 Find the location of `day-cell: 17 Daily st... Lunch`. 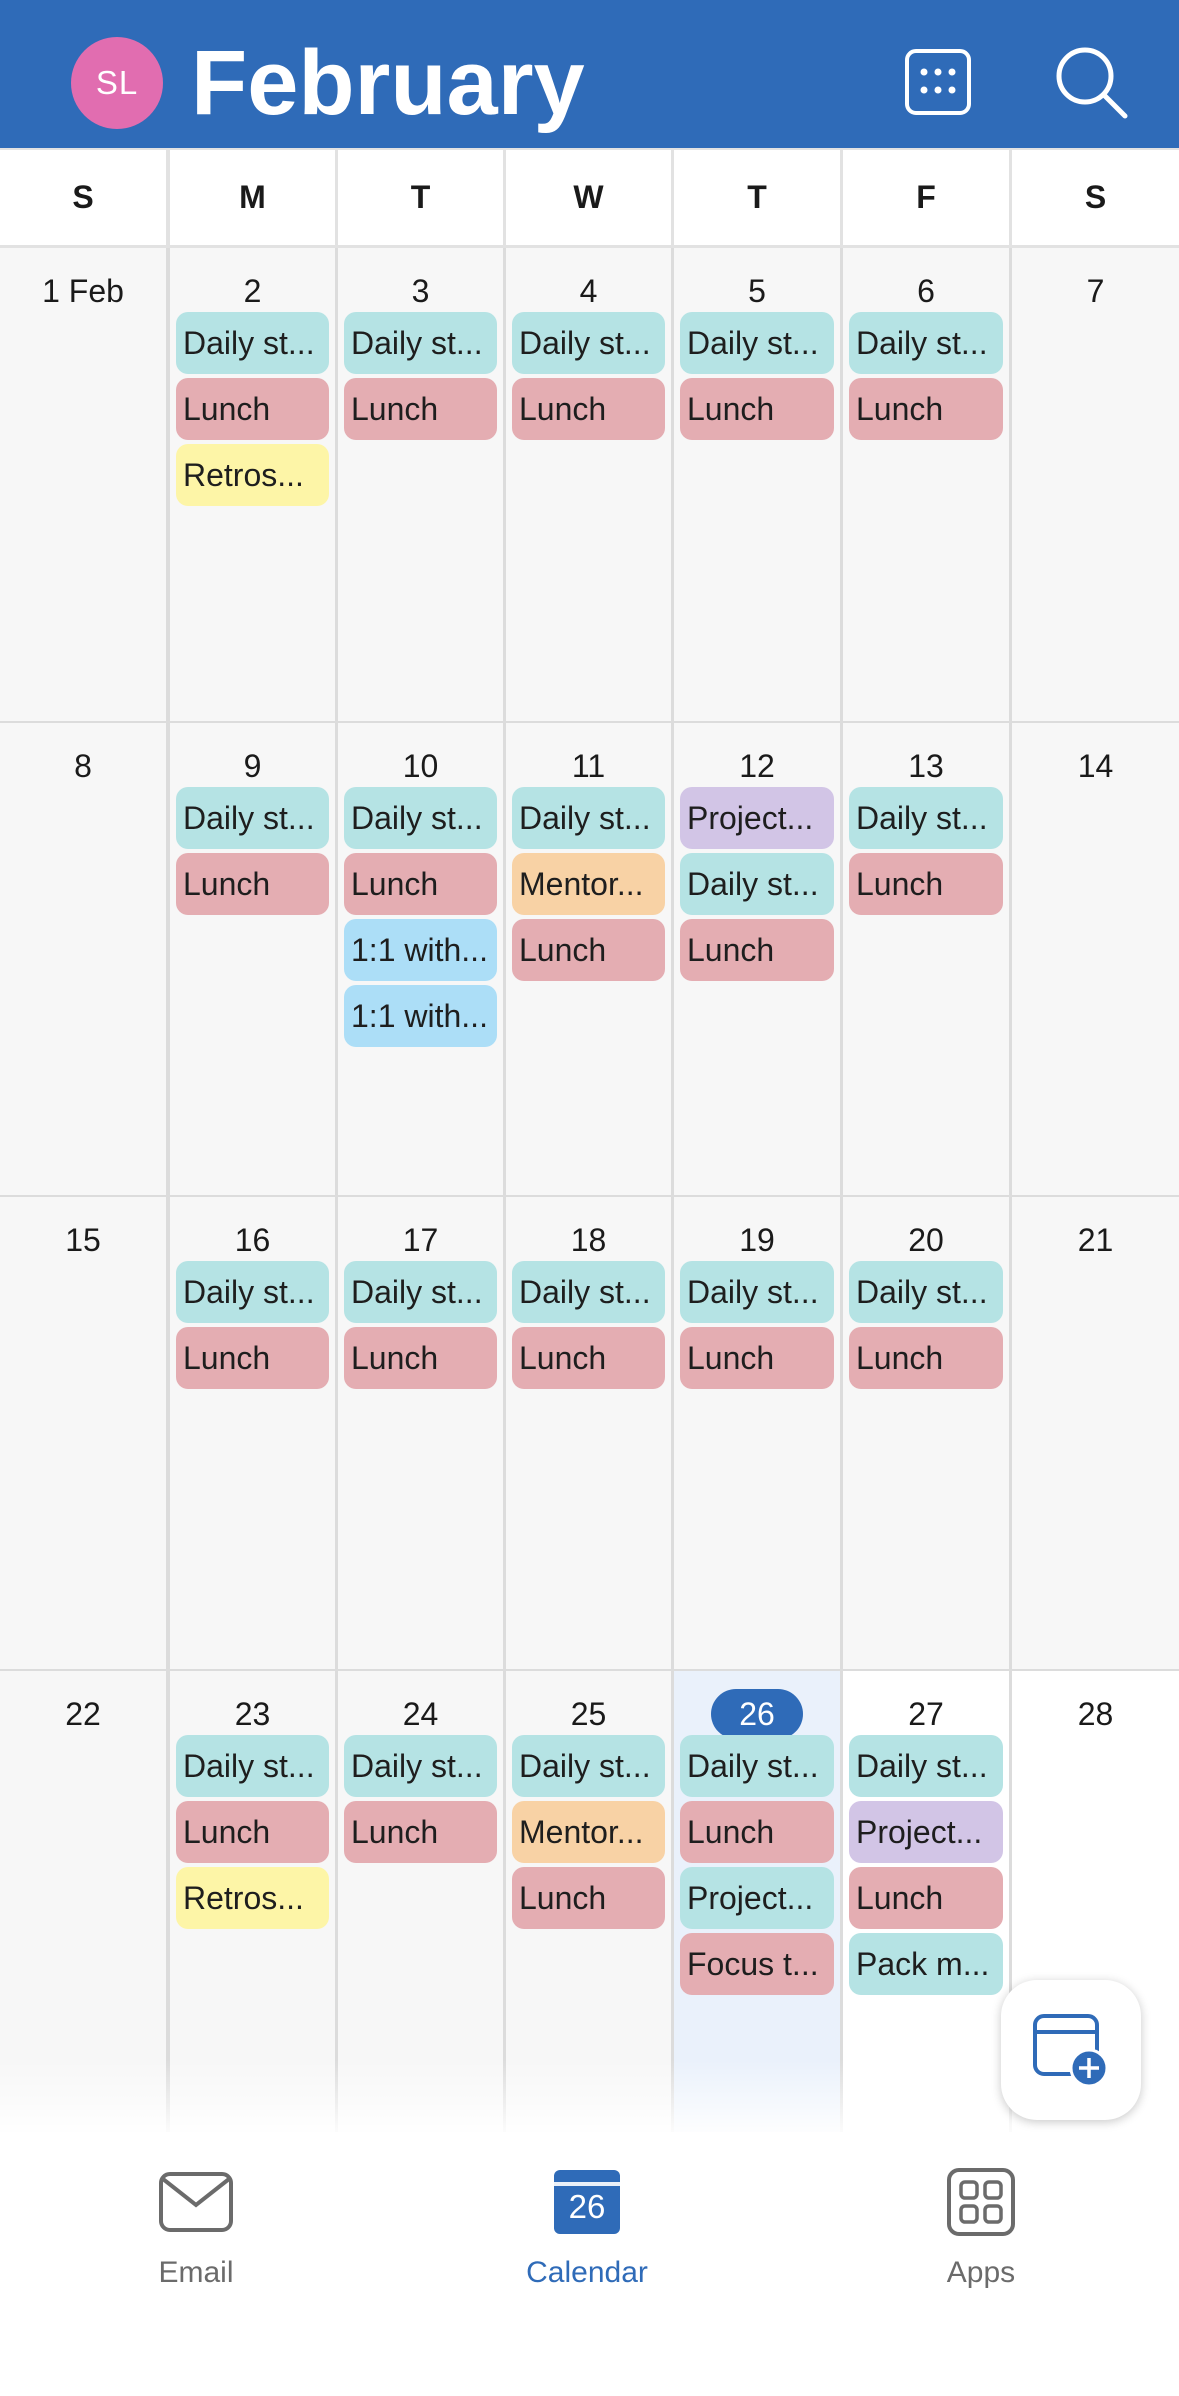

day-cell: 17 Daily st... Lunch is located at coordinates (420, 1433).